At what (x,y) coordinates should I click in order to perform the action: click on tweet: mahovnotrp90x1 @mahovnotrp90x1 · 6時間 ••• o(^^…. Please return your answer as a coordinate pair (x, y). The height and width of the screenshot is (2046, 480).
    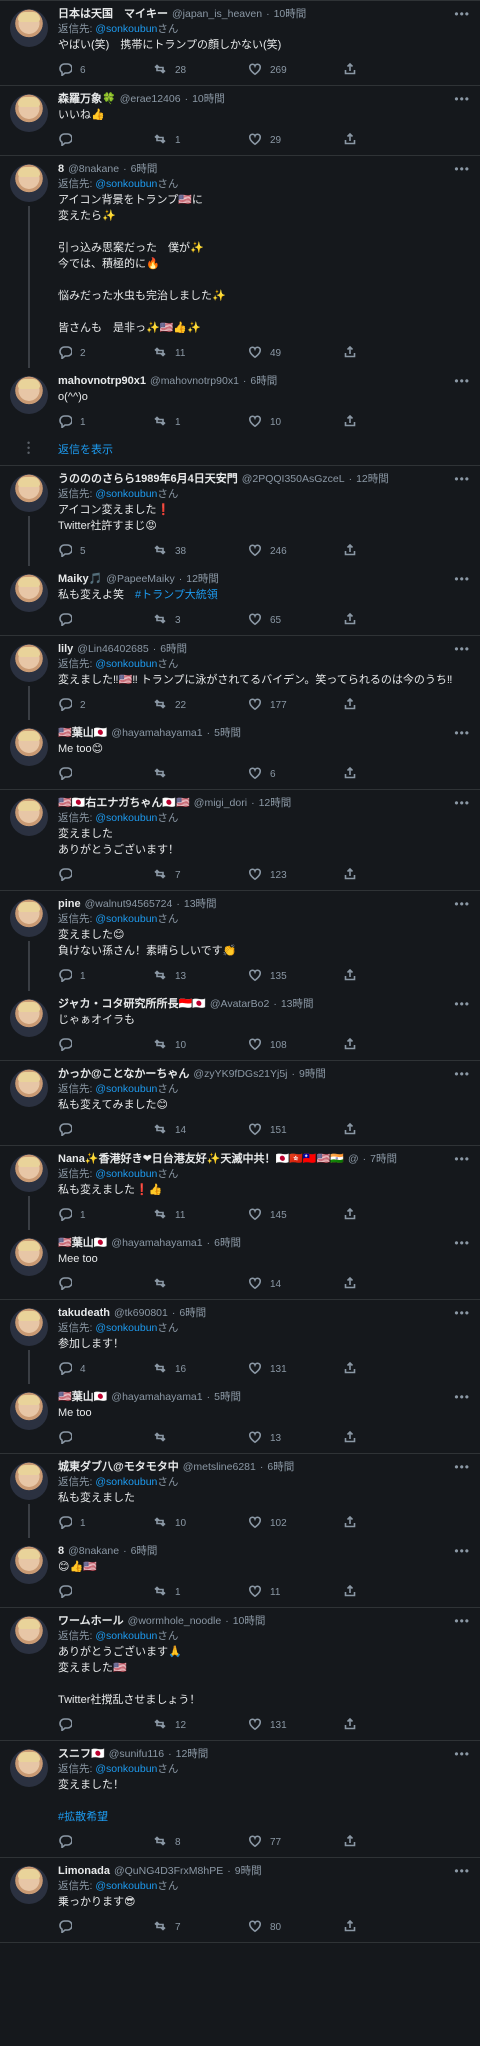
    Looking at the image, I should click on (240, 402).